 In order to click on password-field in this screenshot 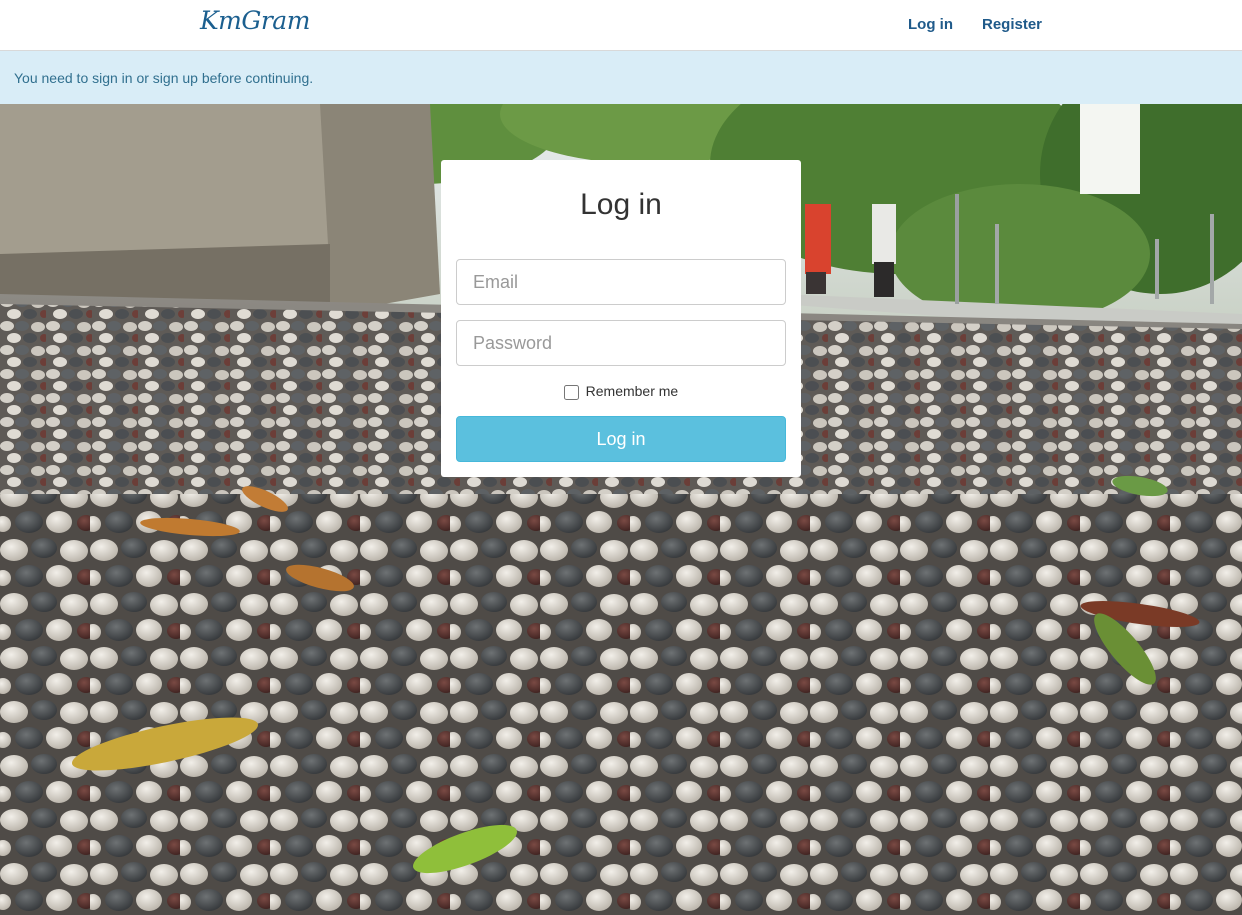, I will do `click(621, 343)`.